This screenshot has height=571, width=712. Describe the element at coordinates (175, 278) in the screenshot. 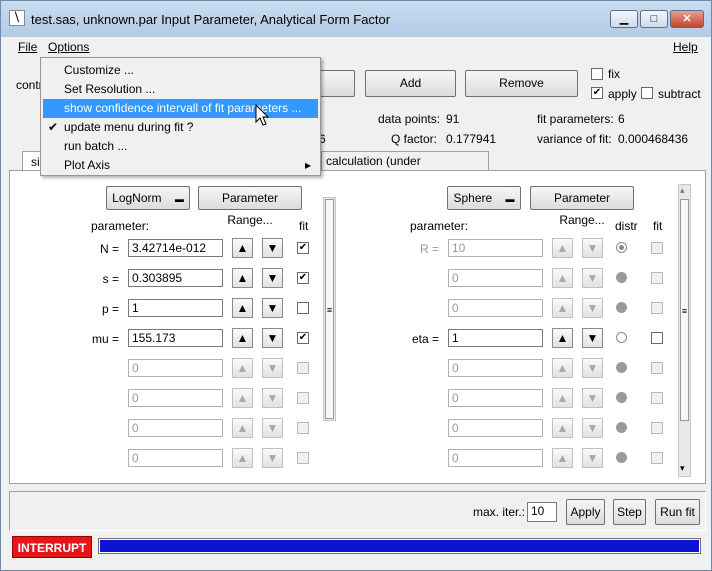

I see `left-param-input: 0.303895` at that location.